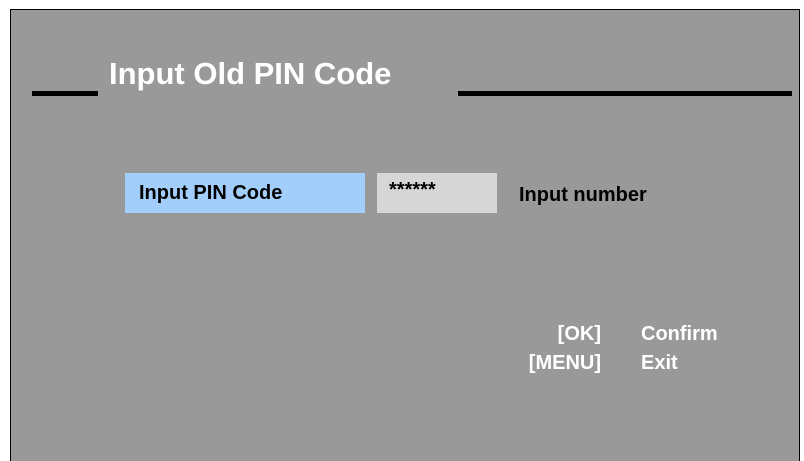  I want to click on ok-key-label: [OK], so click(579, 334).